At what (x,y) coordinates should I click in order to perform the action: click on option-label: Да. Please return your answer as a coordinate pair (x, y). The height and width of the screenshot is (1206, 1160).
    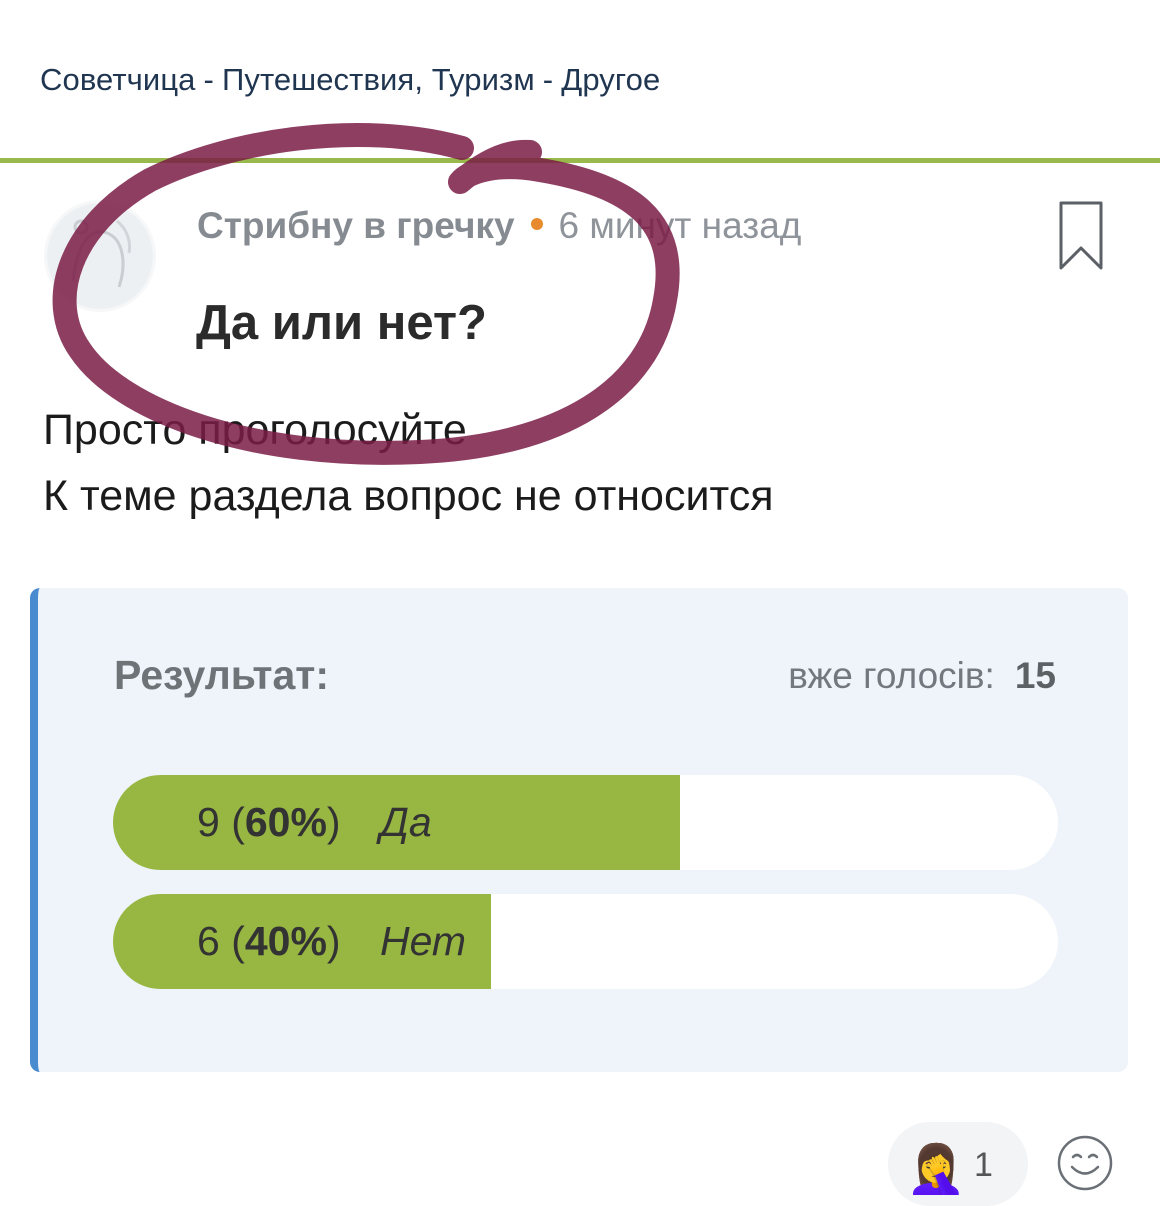
    Looking at the image, I should click on (405, 822).